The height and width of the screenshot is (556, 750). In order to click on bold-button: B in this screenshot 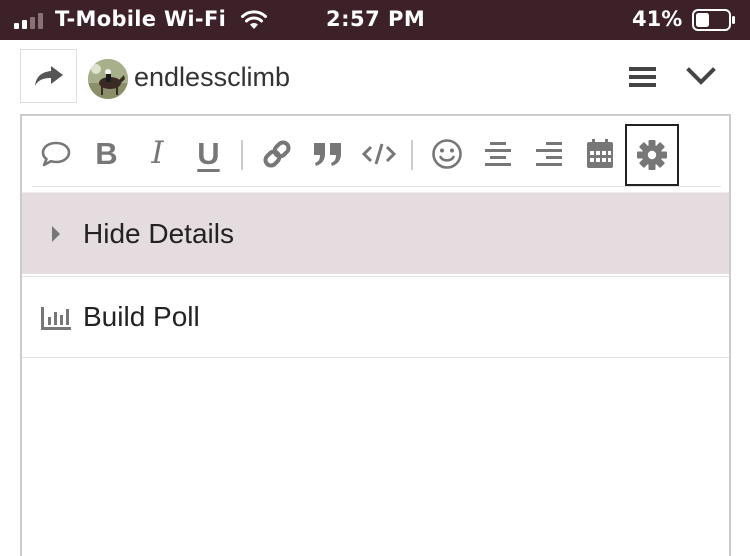, I will do `click(106, 153)`.